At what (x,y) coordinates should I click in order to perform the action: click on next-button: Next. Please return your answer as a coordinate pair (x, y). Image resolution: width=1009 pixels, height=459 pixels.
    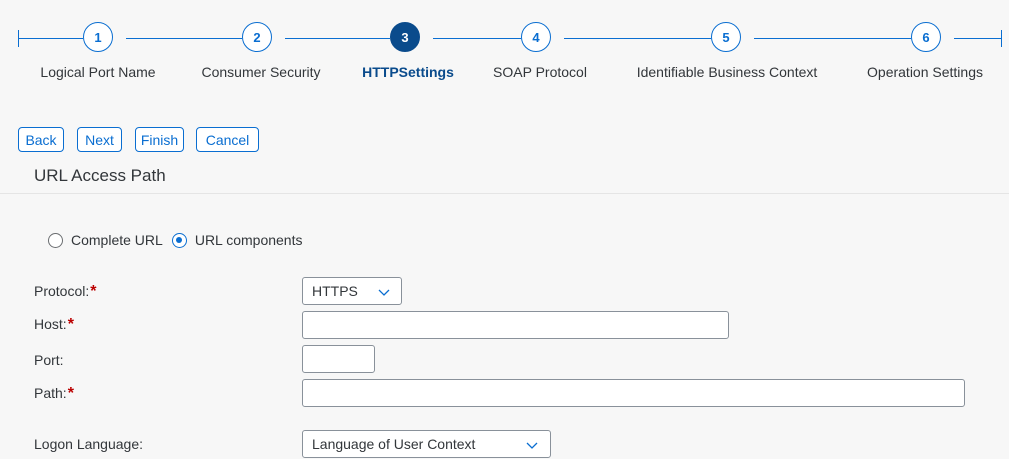
    Looking at the image, I should click on (99, 139).